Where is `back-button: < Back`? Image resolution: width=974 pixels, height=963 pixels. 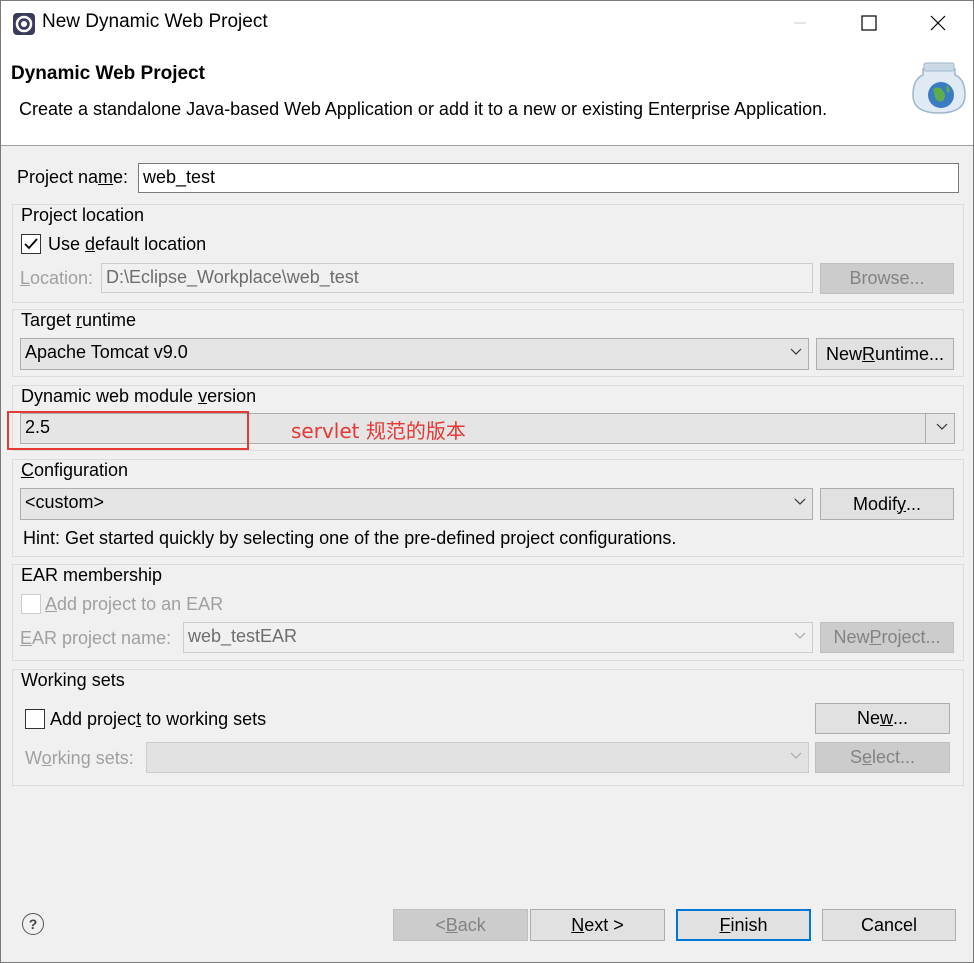
back-button: < Back is located at coordinates (460, 925).